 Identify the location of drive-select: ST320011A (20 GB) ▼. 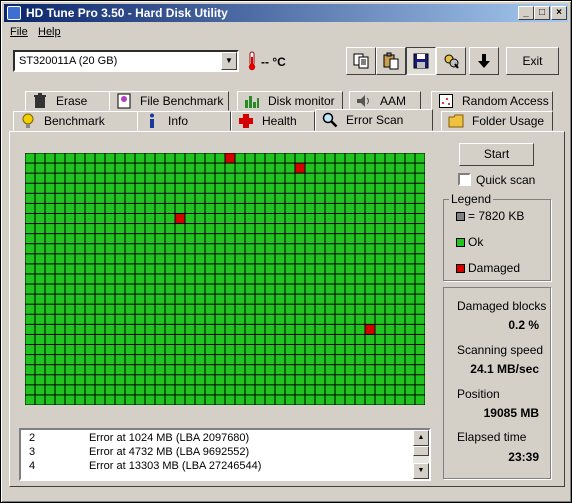
(126, 61).